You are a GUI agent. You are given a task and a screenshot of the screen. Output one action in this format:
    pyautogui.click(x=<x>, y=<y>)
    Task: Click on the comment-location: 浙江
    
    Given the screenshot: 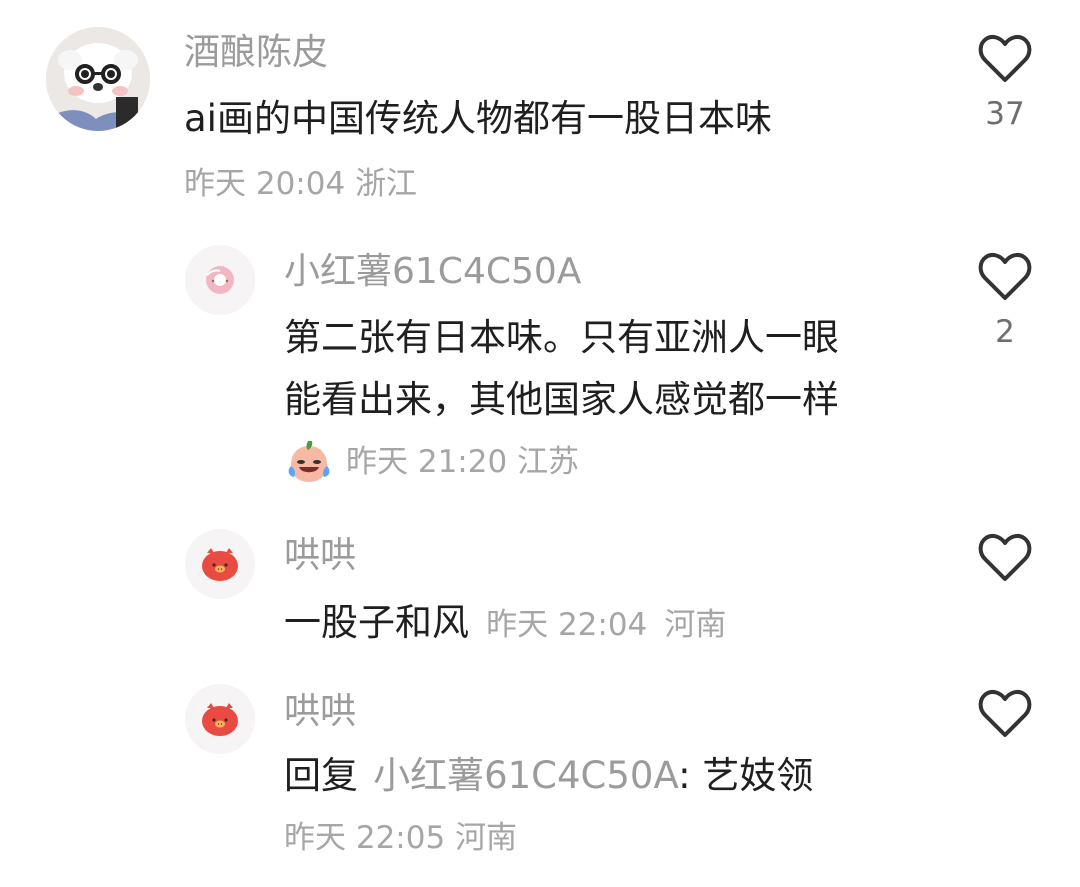 What is the action you would take?
    pyautogui.click(x=386, y=184)
    